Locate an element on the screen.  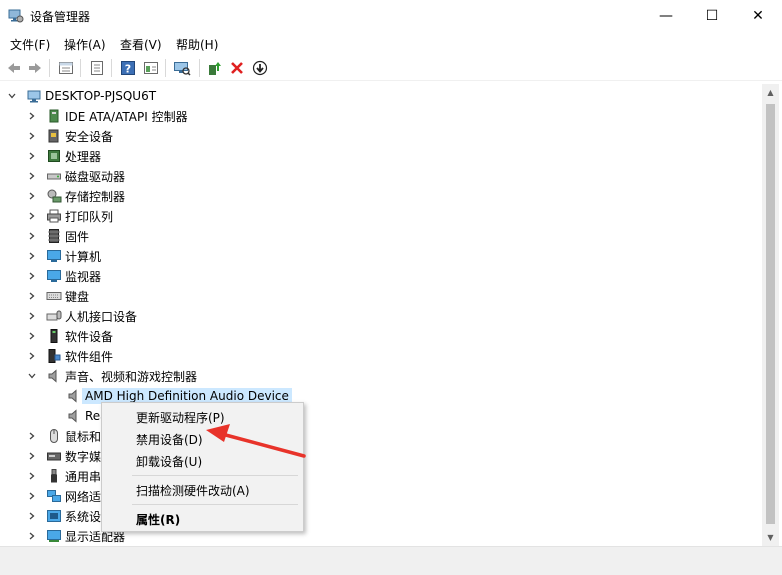
tree-item-label: 软件组件 is located at coordinates (89, 356).